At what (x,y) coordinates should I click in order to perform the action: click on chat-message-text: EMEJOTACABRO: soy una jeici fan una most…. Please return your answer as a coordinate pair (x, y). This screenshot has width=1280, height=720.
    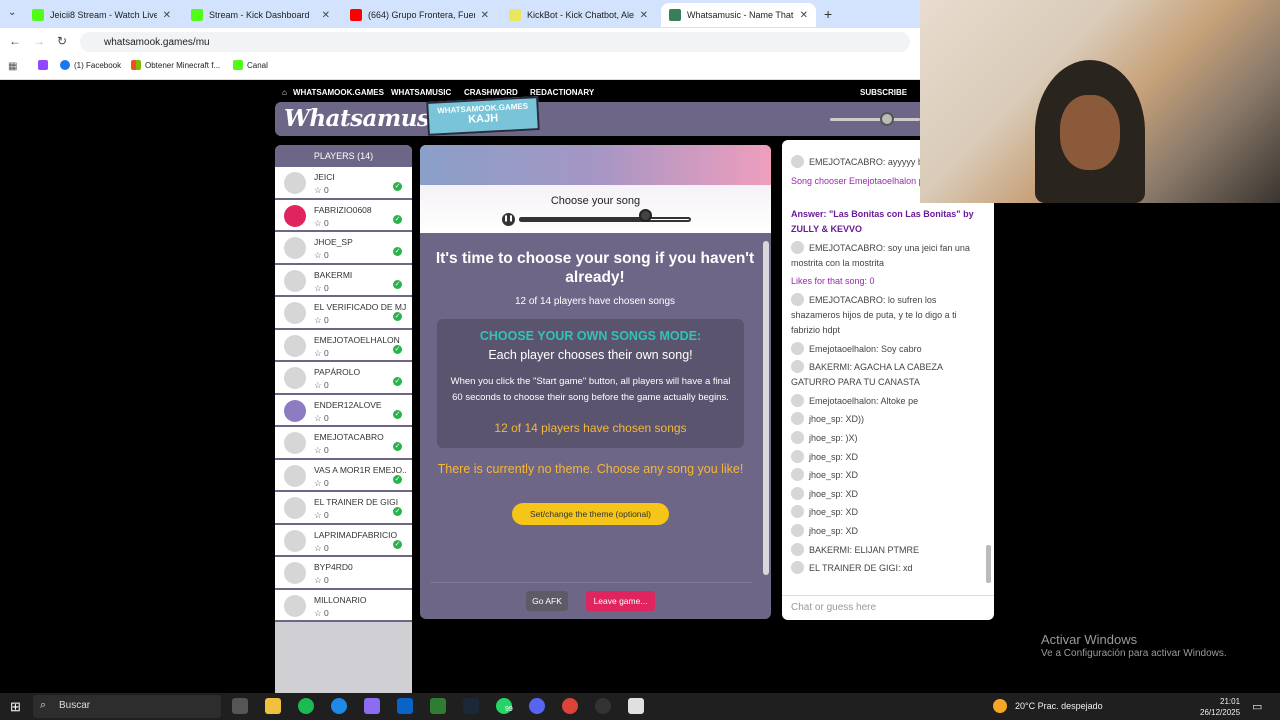
    Looking at the image, I should click on (880, 255).